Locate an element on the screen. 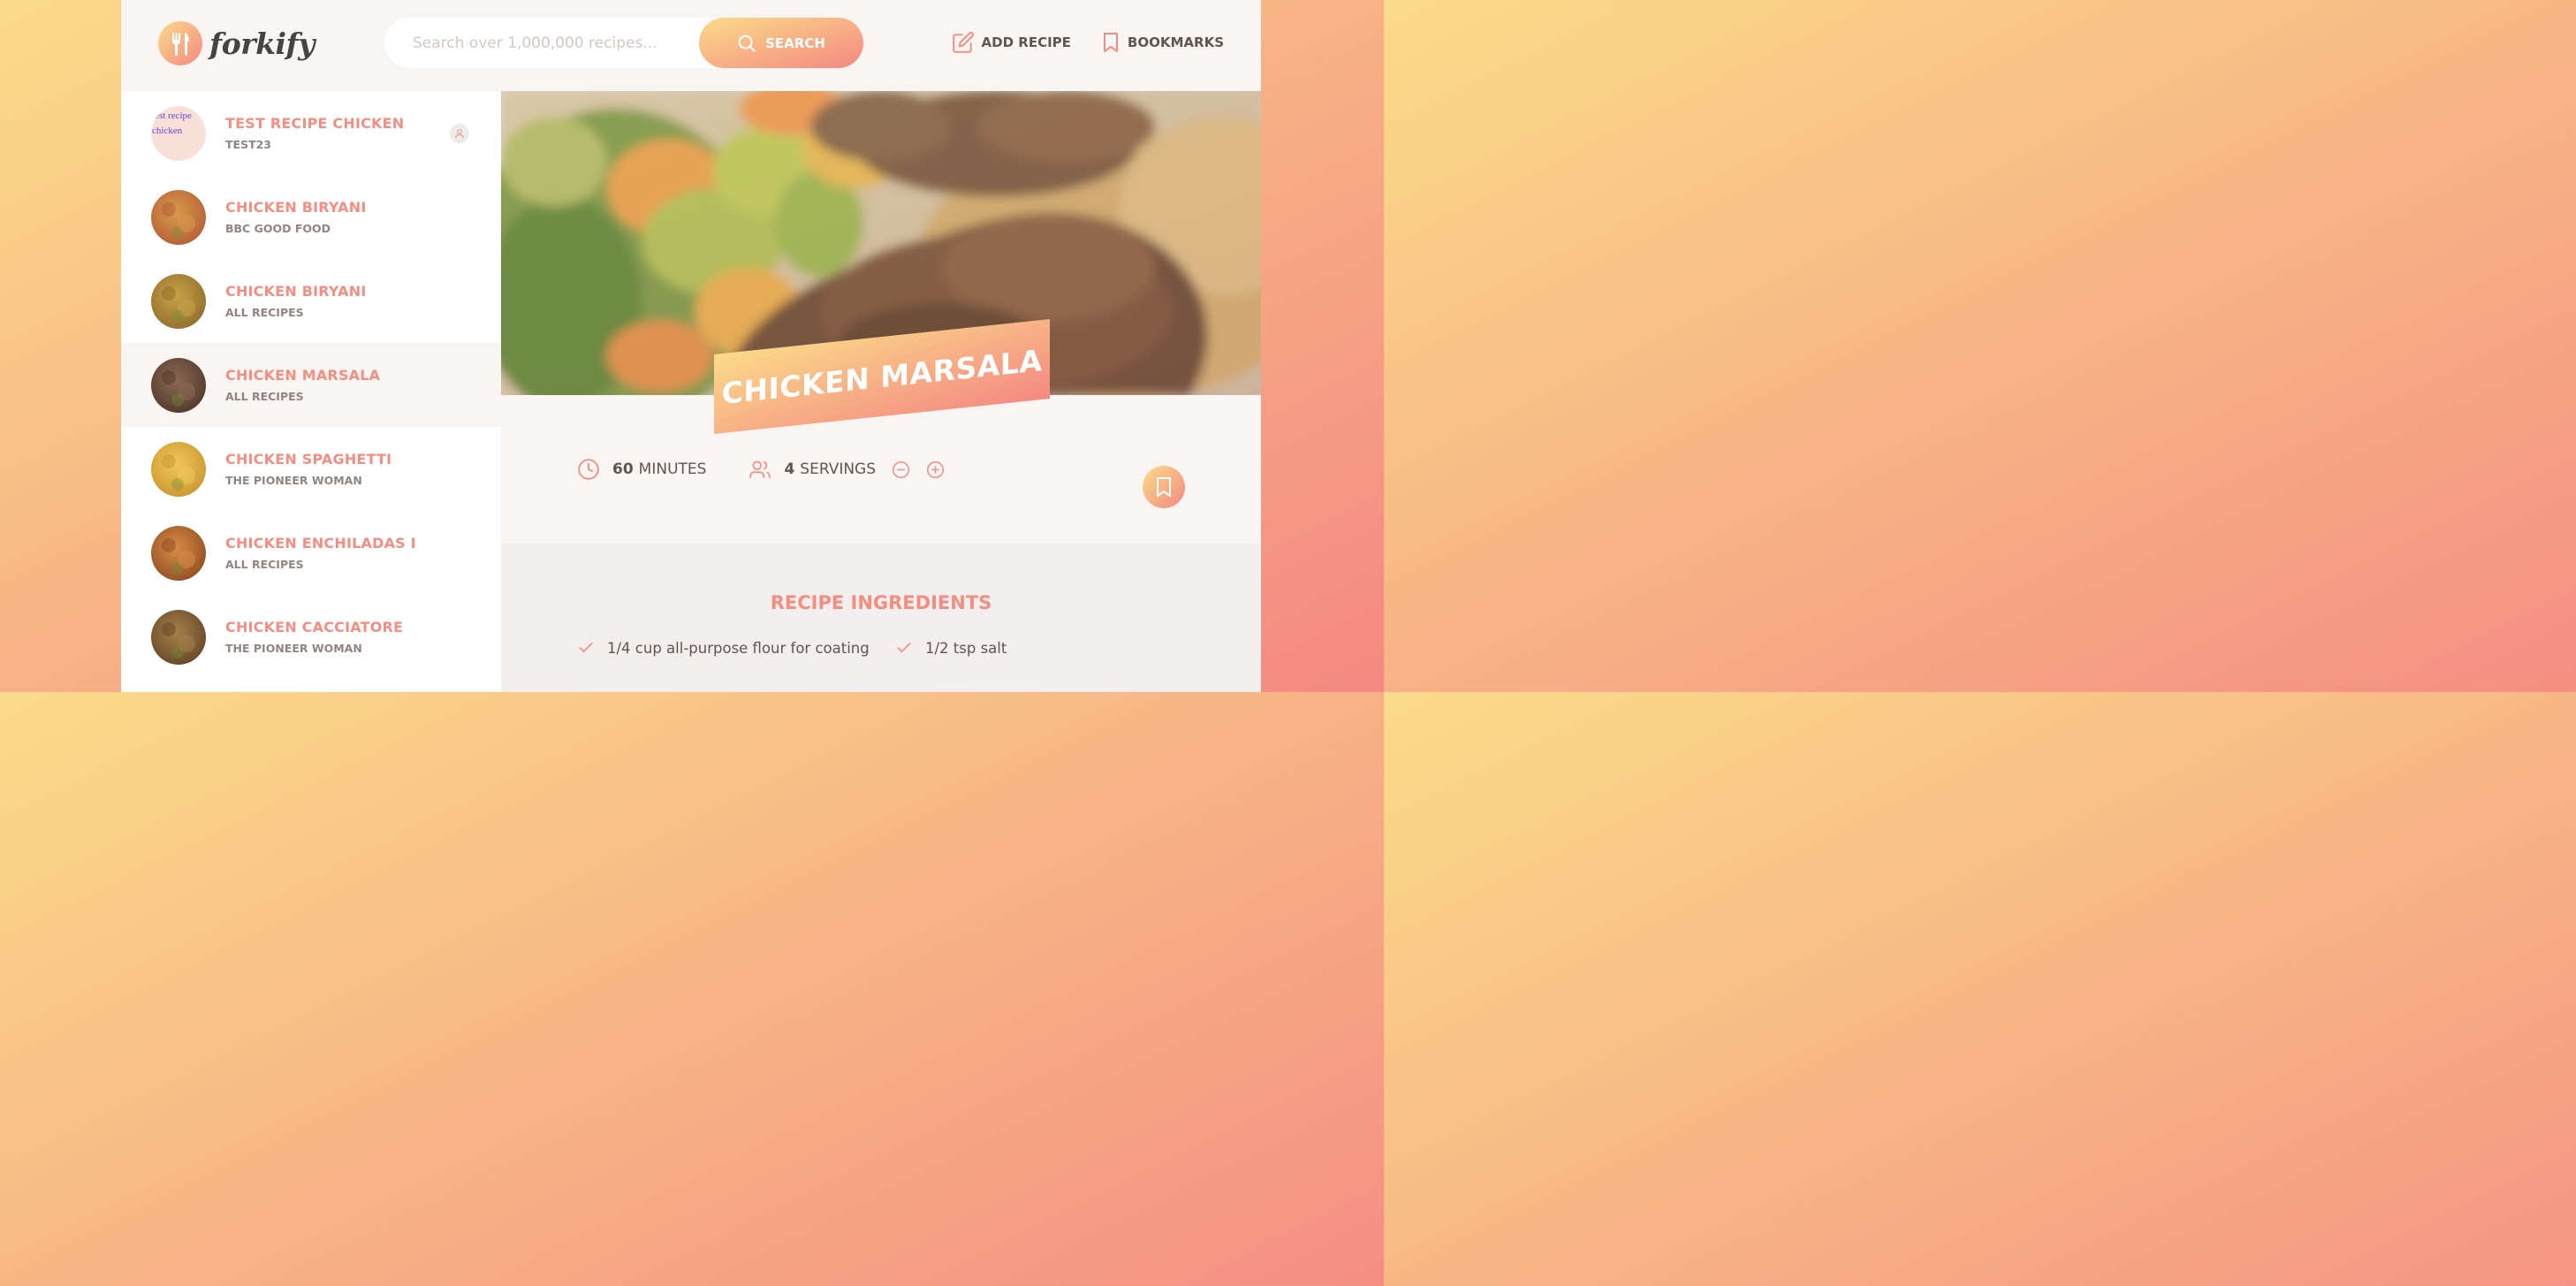 This screenshot has height=1286, width=2576. result-data: CHICKEN SPAGHETTI THE PIONEER WOMAN is located at coordinates (308, 469).